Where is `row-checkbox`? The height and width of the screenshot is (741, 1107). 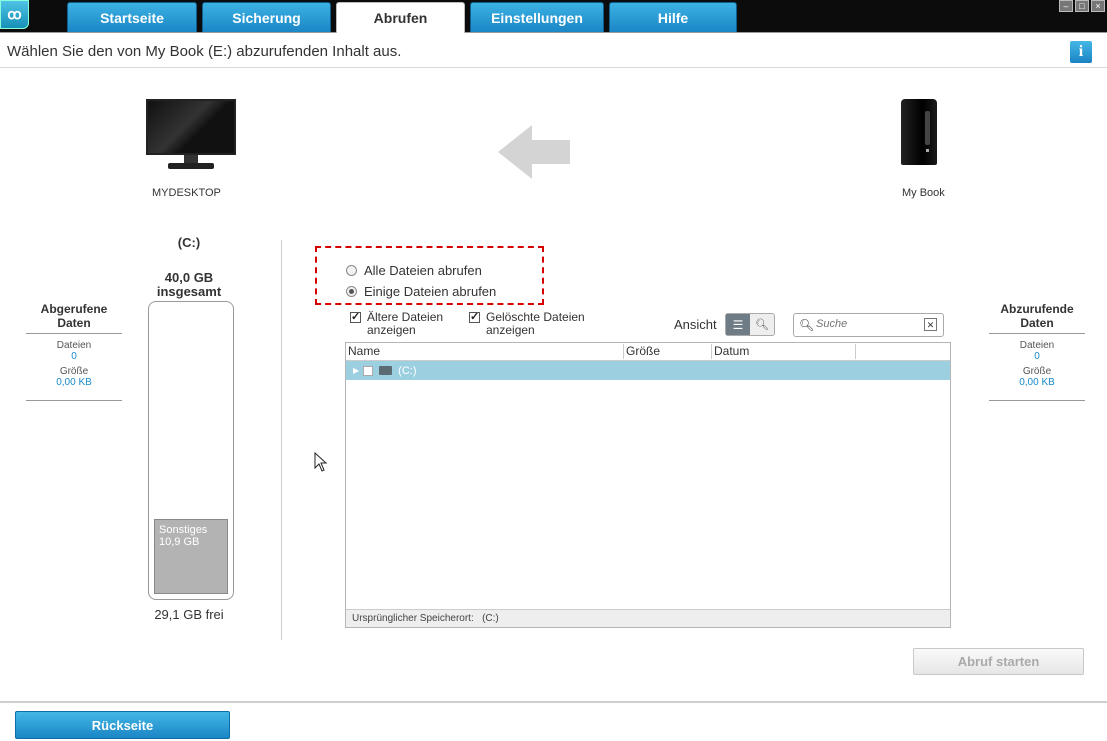
row-checkbox is located at coordinates (368, 370).